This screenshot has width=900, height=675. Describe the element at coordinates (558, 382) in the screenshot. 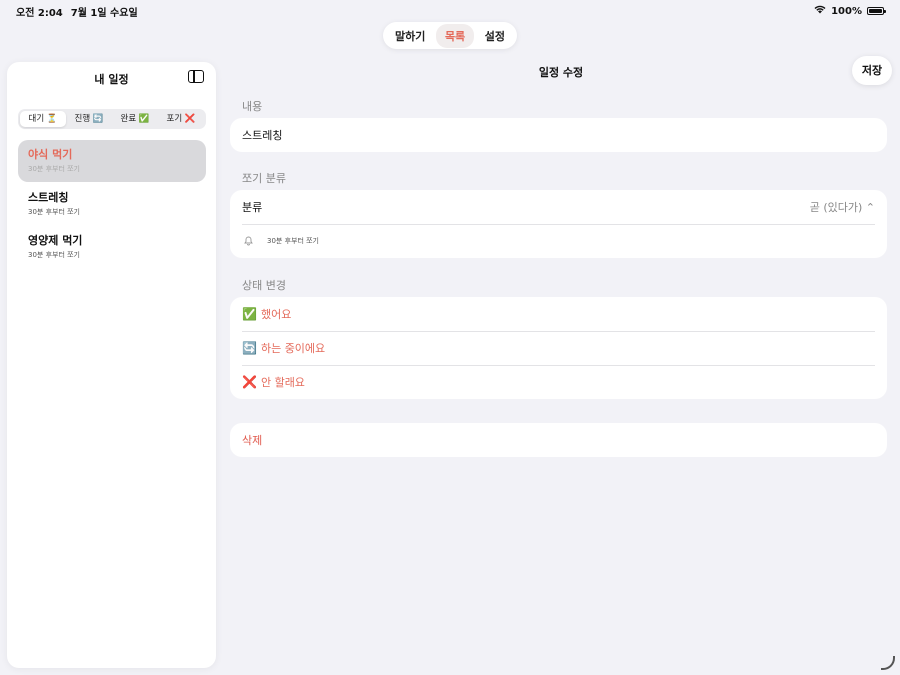

I see `status-give-up-button: ❌ 안 할래요` at that location.